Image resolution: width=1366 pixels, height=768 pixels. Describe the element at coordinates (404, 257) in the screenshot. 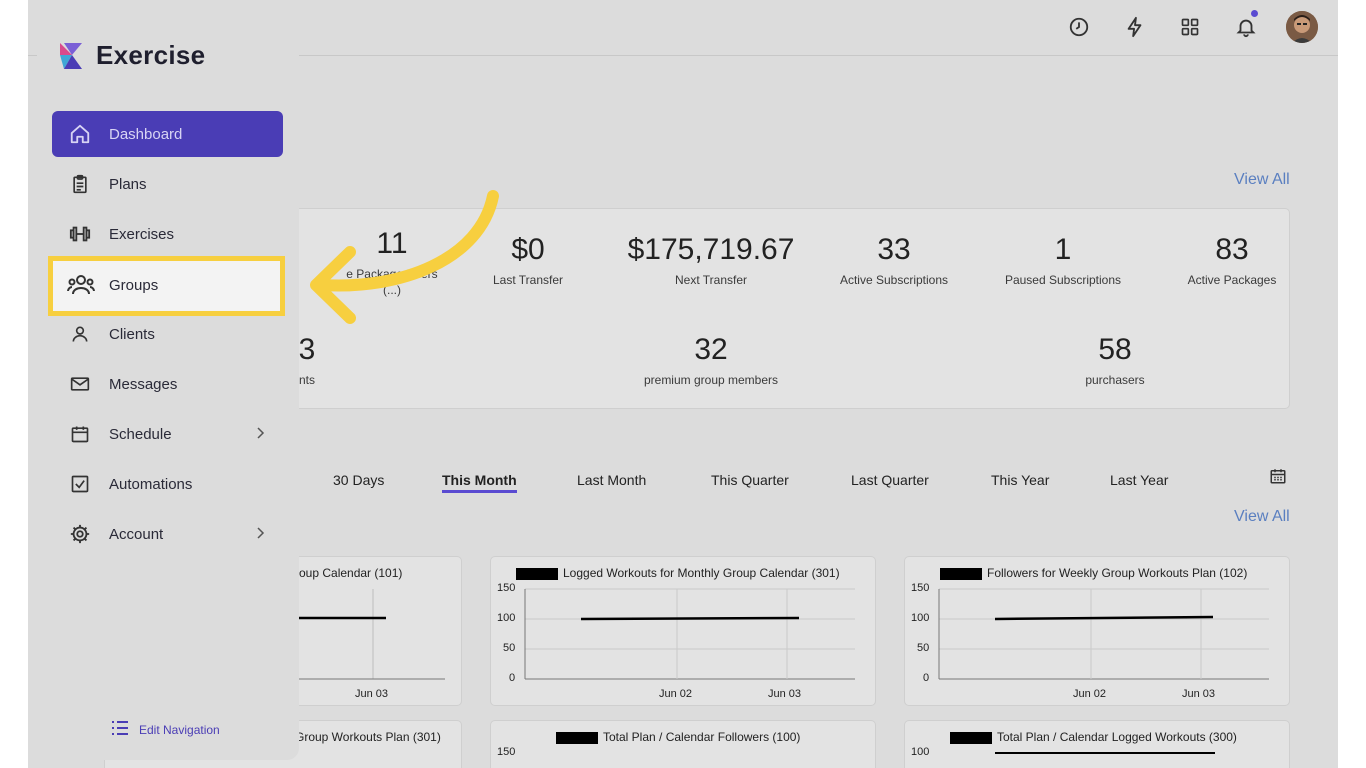

I see `annotation-arrow` at that location.